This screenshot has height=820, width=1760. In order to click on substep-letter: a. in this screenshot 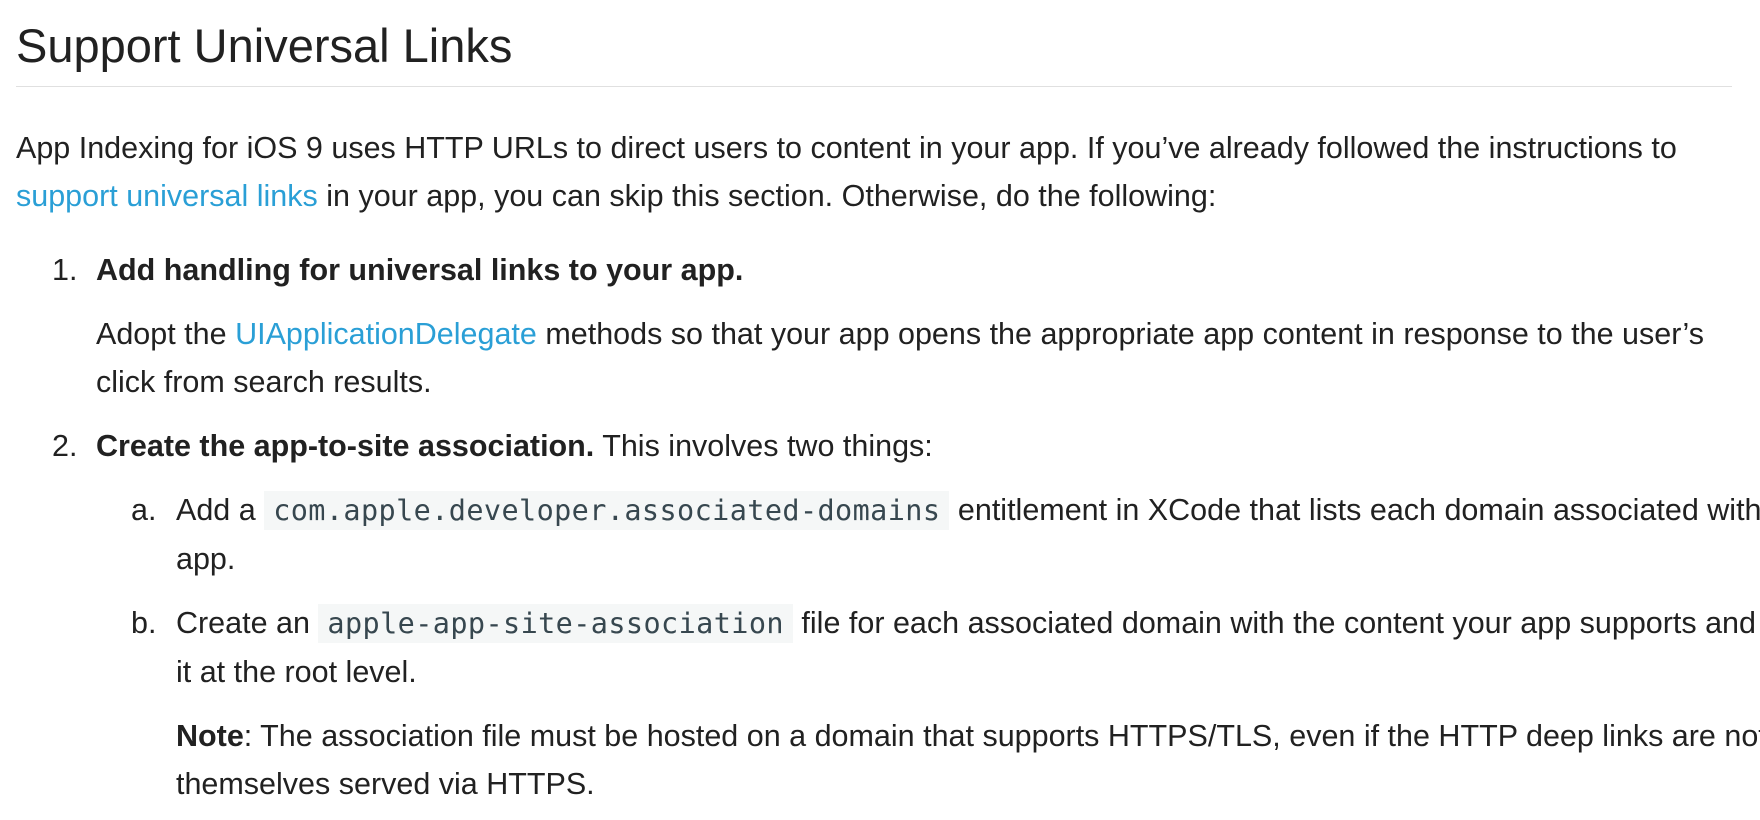, I will do `click(144, 510)`.